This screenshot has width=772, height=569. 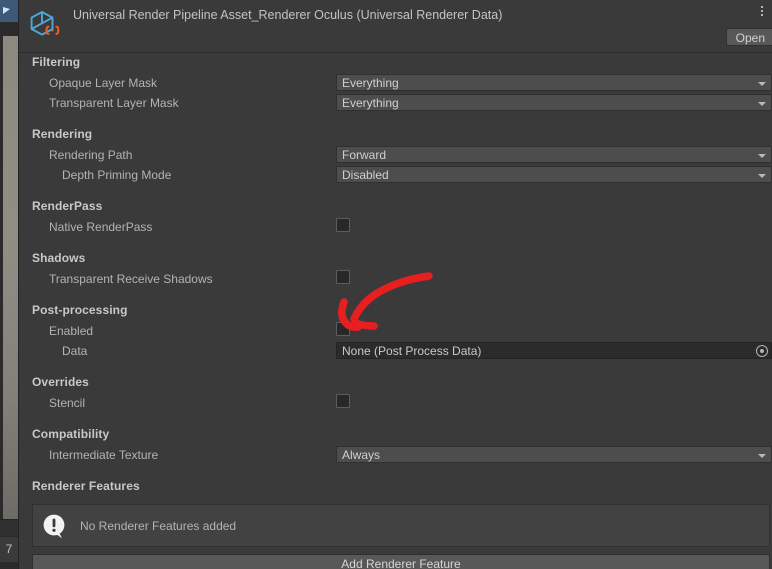 I want to click on native-renderpass-checkbox, so click(x=343, y=225).